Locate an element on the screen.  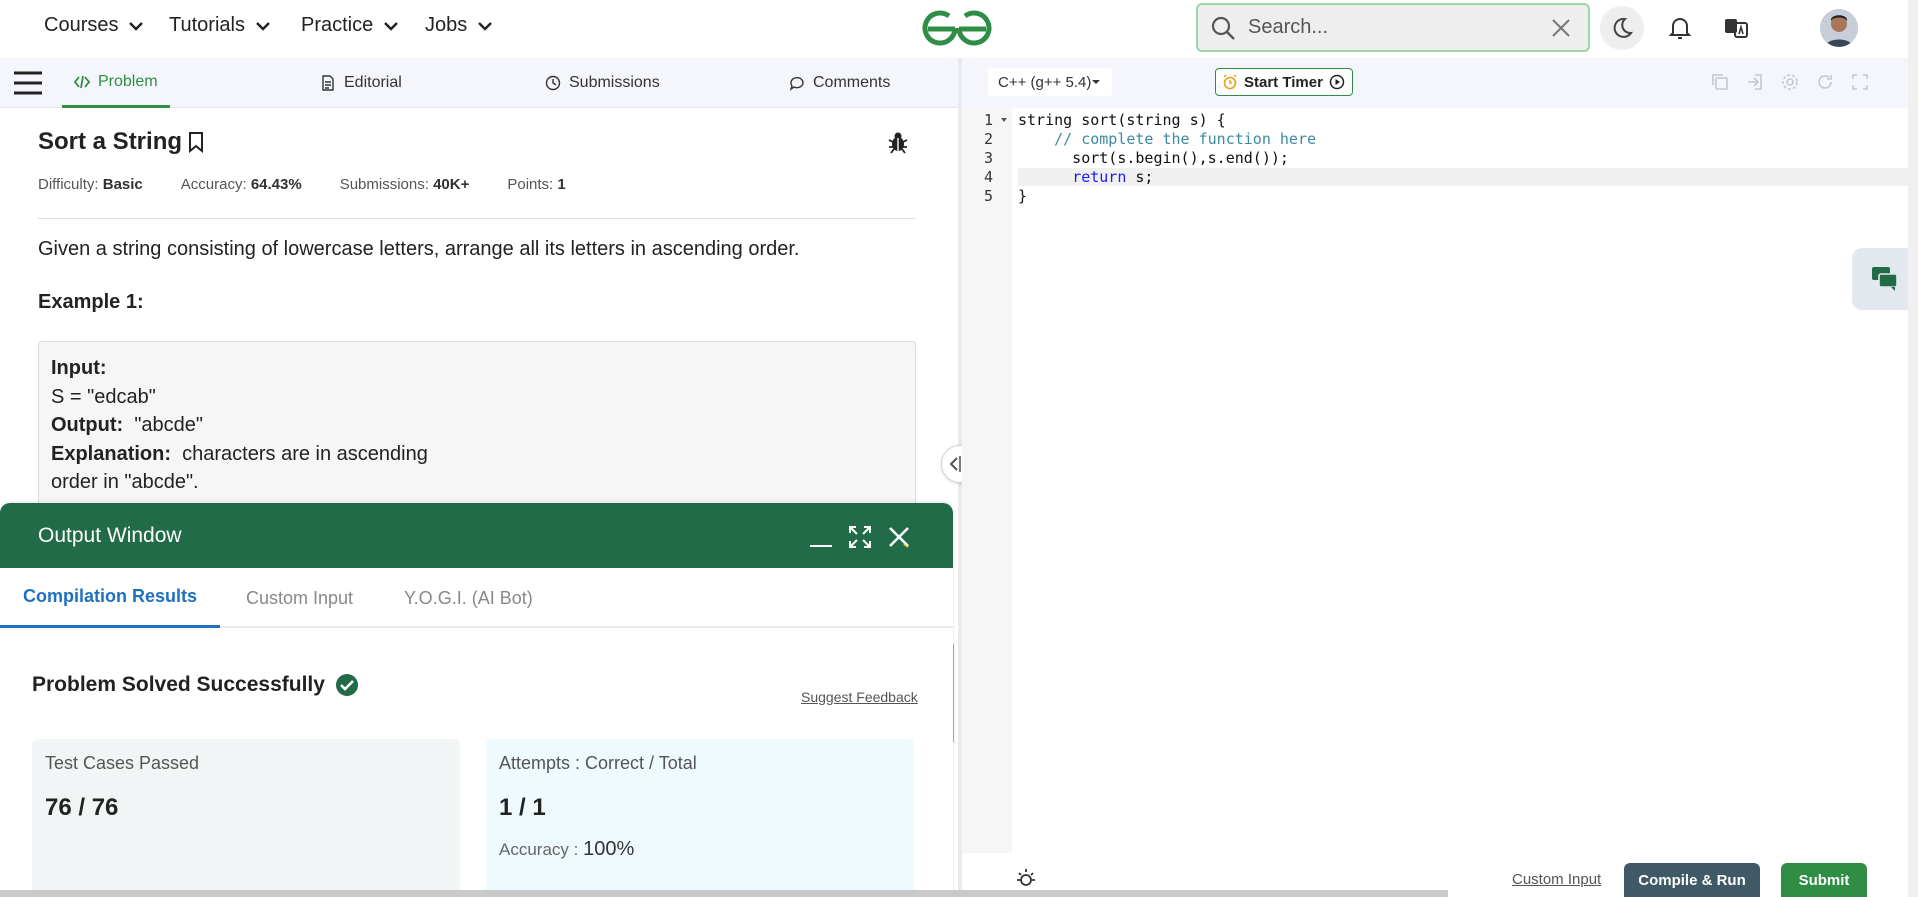
horizontal-scrollbar is located at coordinates (724, 893).